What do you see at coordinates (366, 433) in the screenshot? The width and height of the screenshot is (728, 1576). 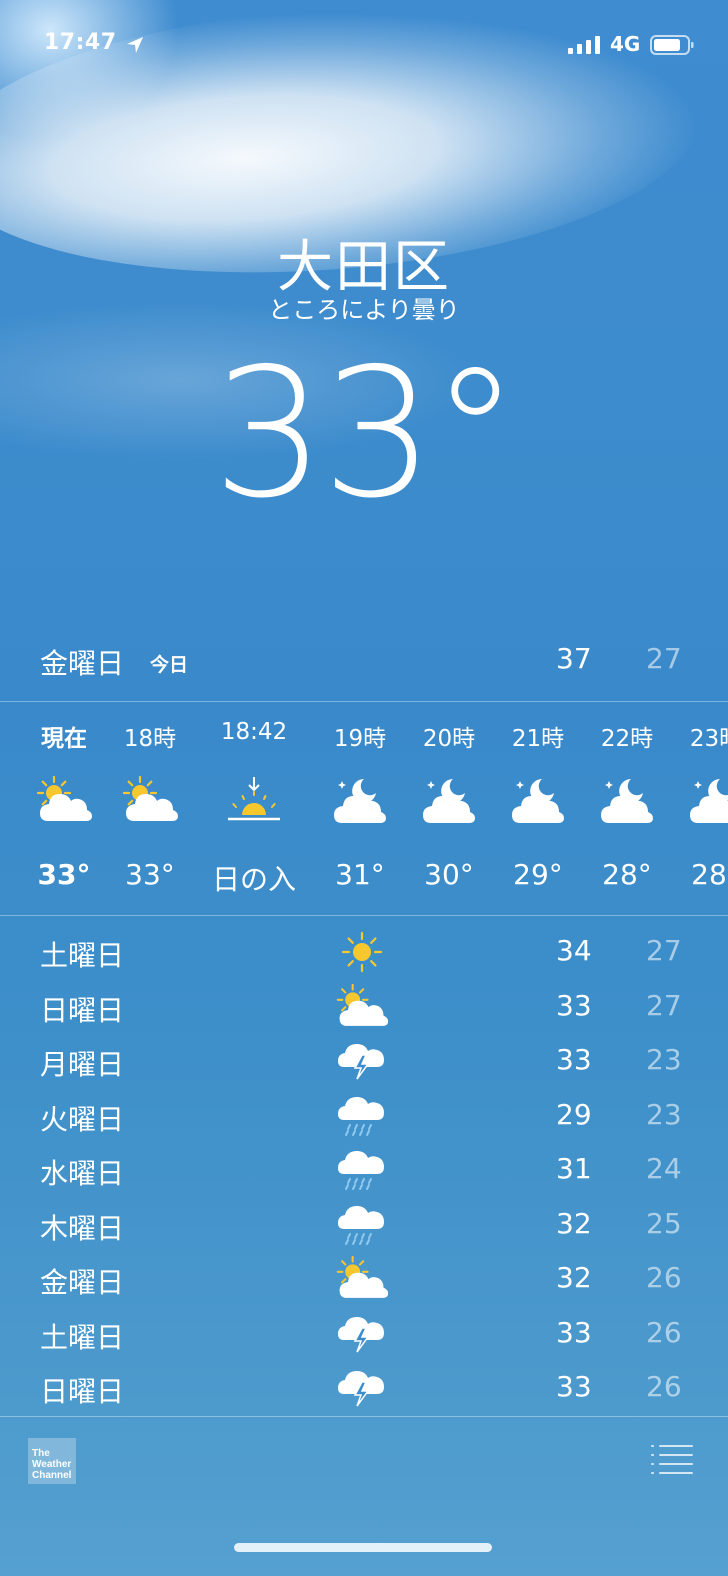 I see `current-temperature: 33°` at bounding box center [366, 433].